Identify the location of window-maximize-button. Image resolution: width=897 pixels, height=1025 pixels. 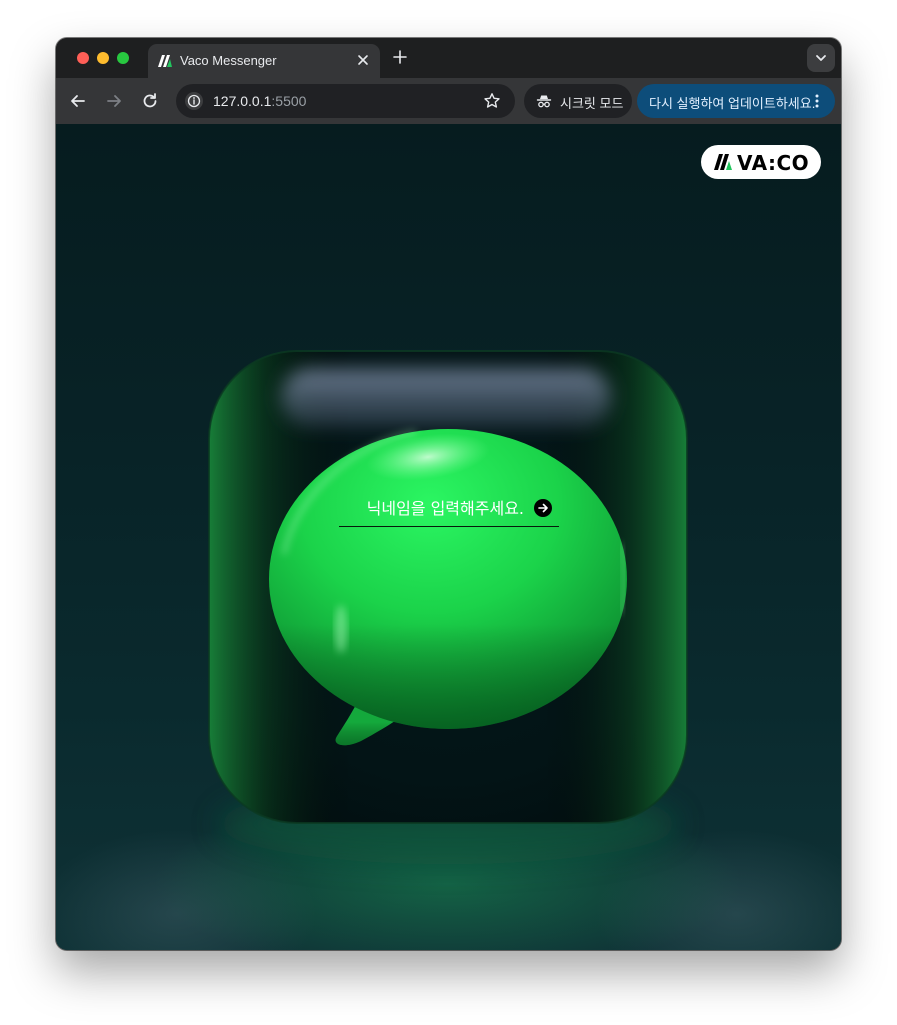
(123, 58).